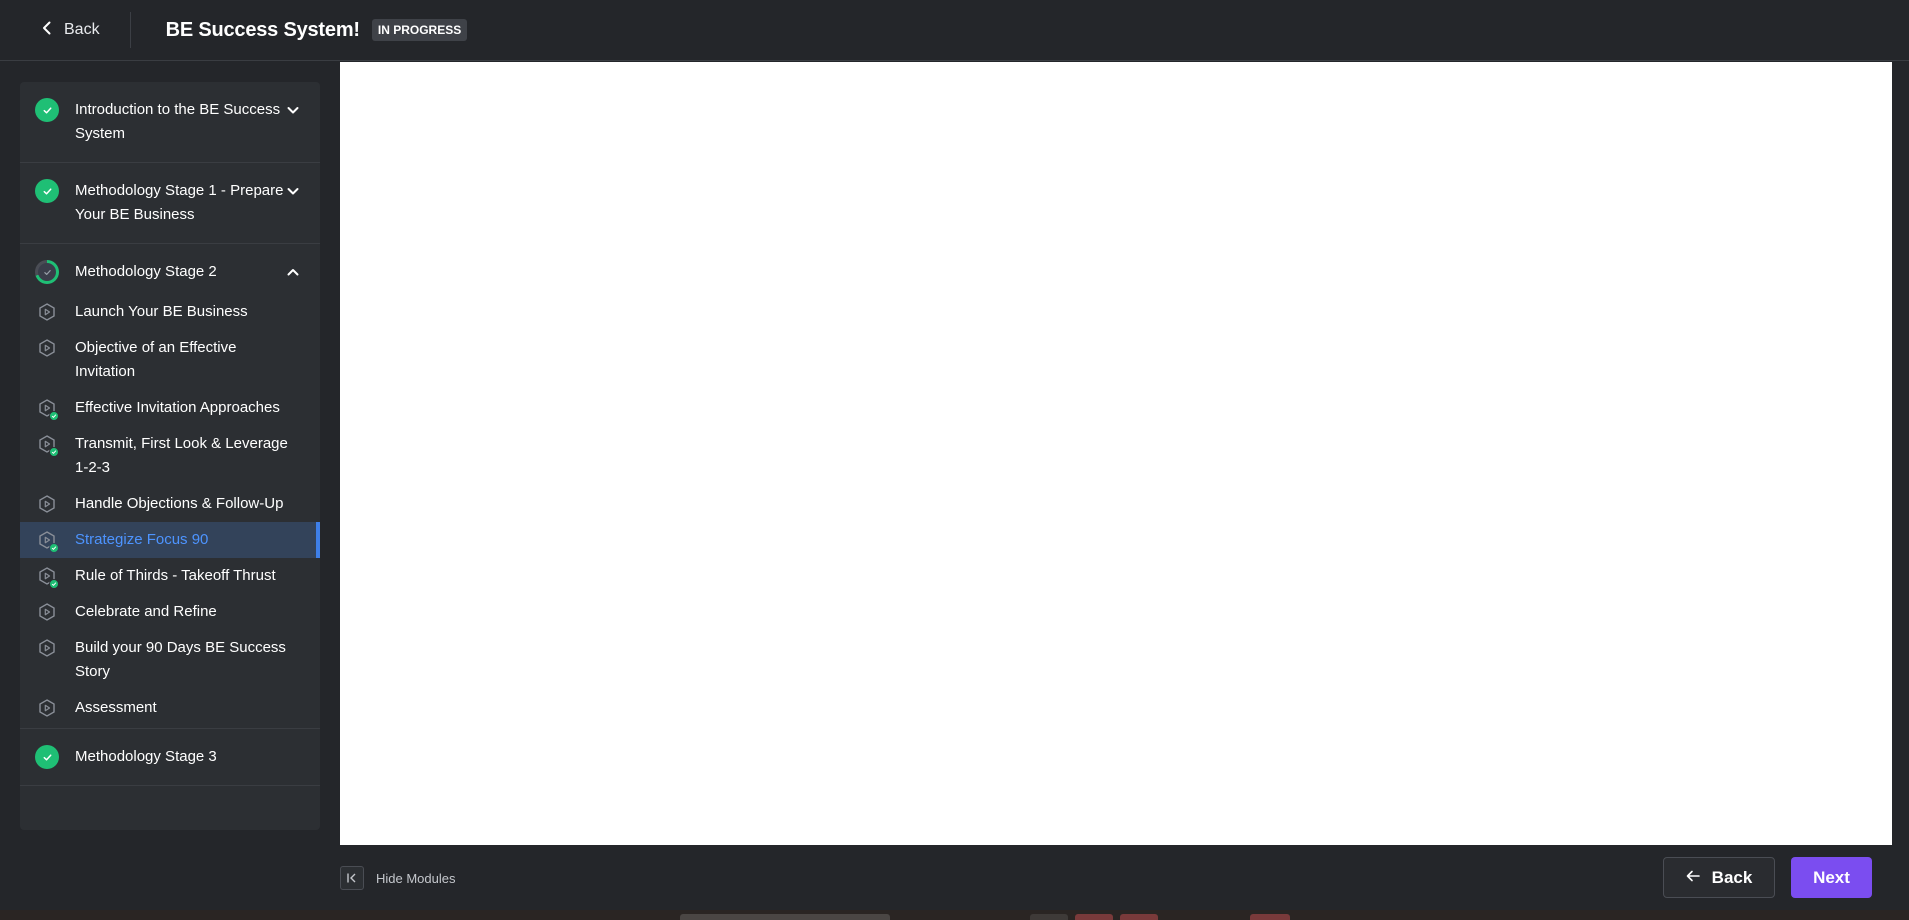 This screenshot has width=1909, height=920. Describe the element at coordinates (142, 539) in the screenshot. I see `lesson-title: Strategize Focus 90` at that location.